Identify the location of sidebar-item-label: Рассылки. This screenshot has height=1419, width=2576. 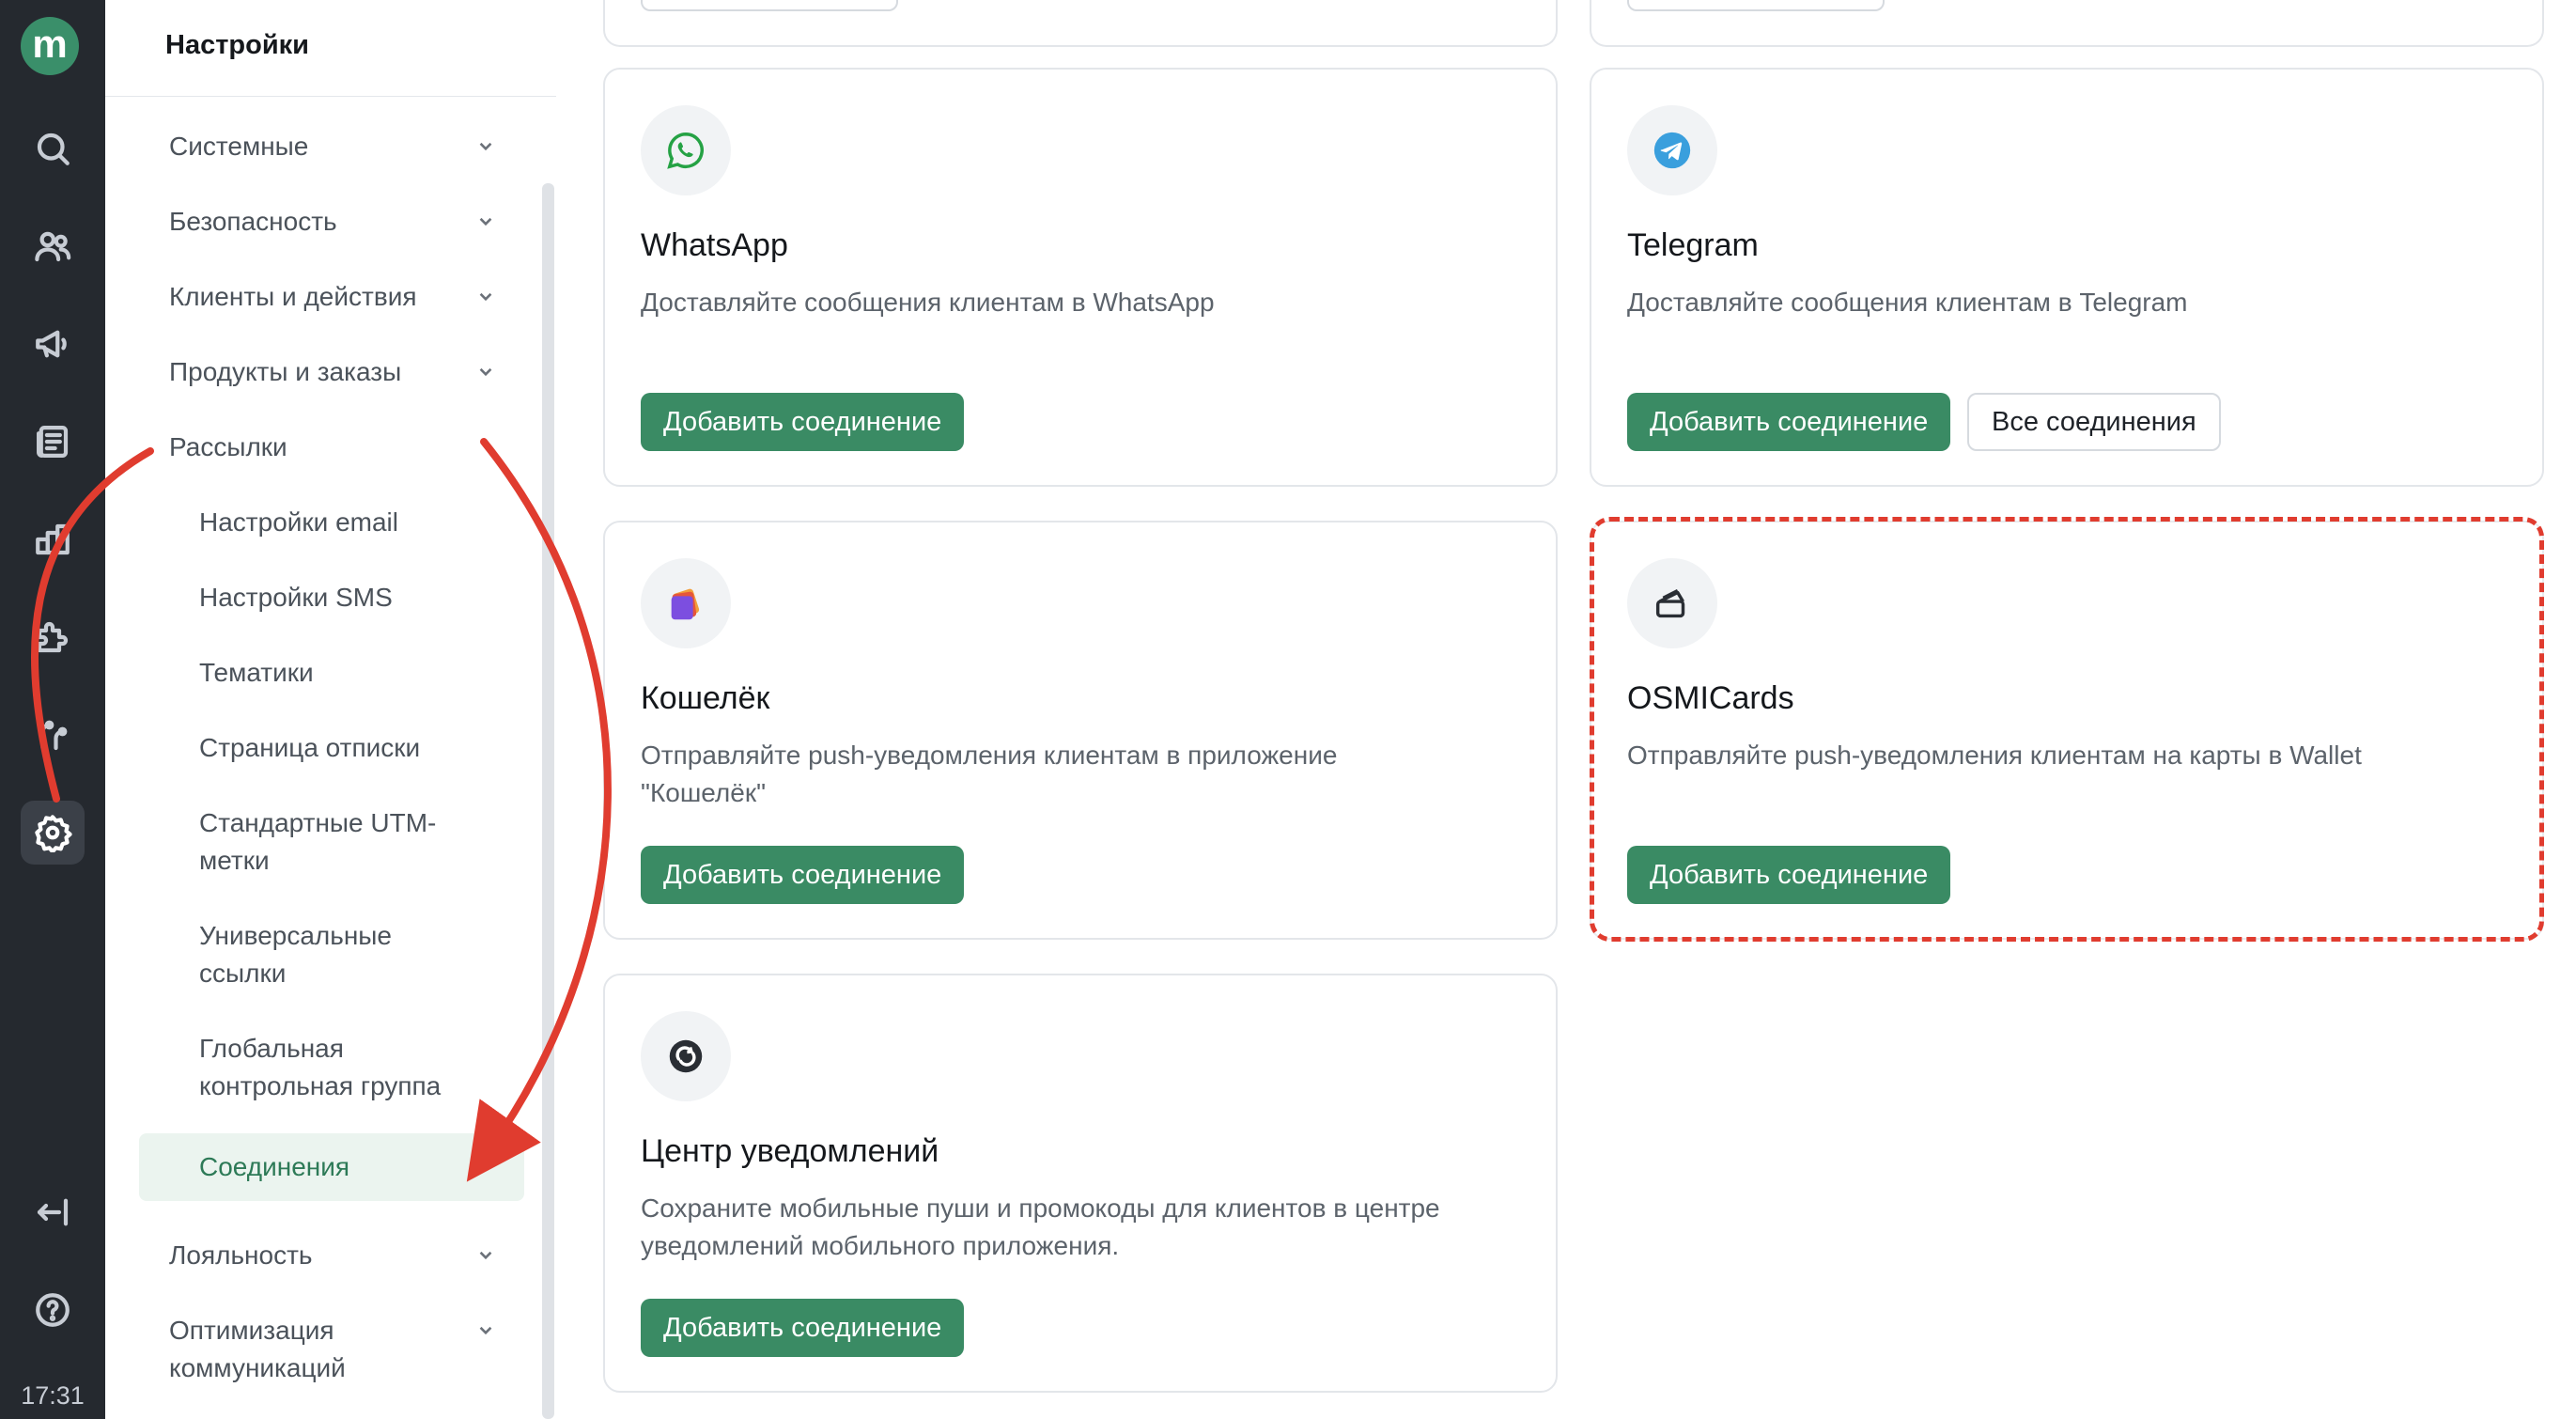
(228, 446).